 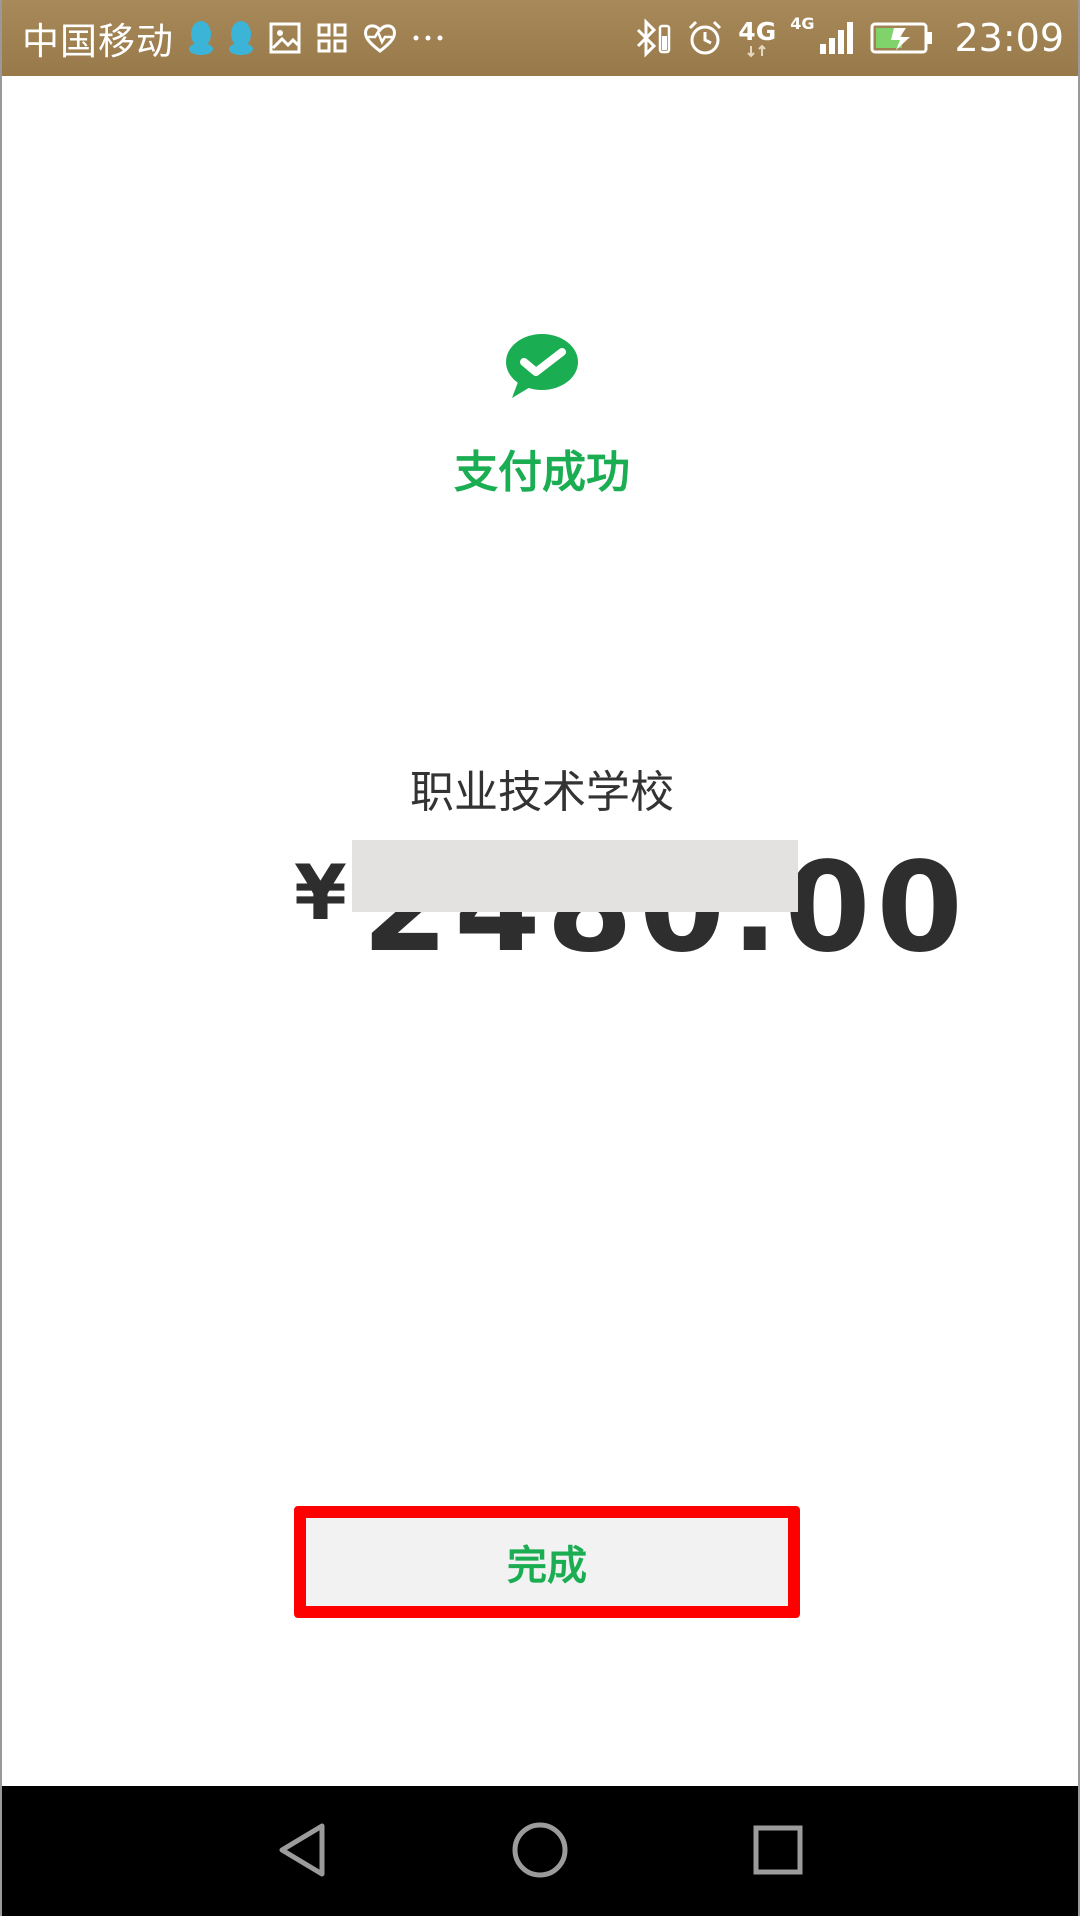 I want to click on health-icon, so click(x=380, y=38).